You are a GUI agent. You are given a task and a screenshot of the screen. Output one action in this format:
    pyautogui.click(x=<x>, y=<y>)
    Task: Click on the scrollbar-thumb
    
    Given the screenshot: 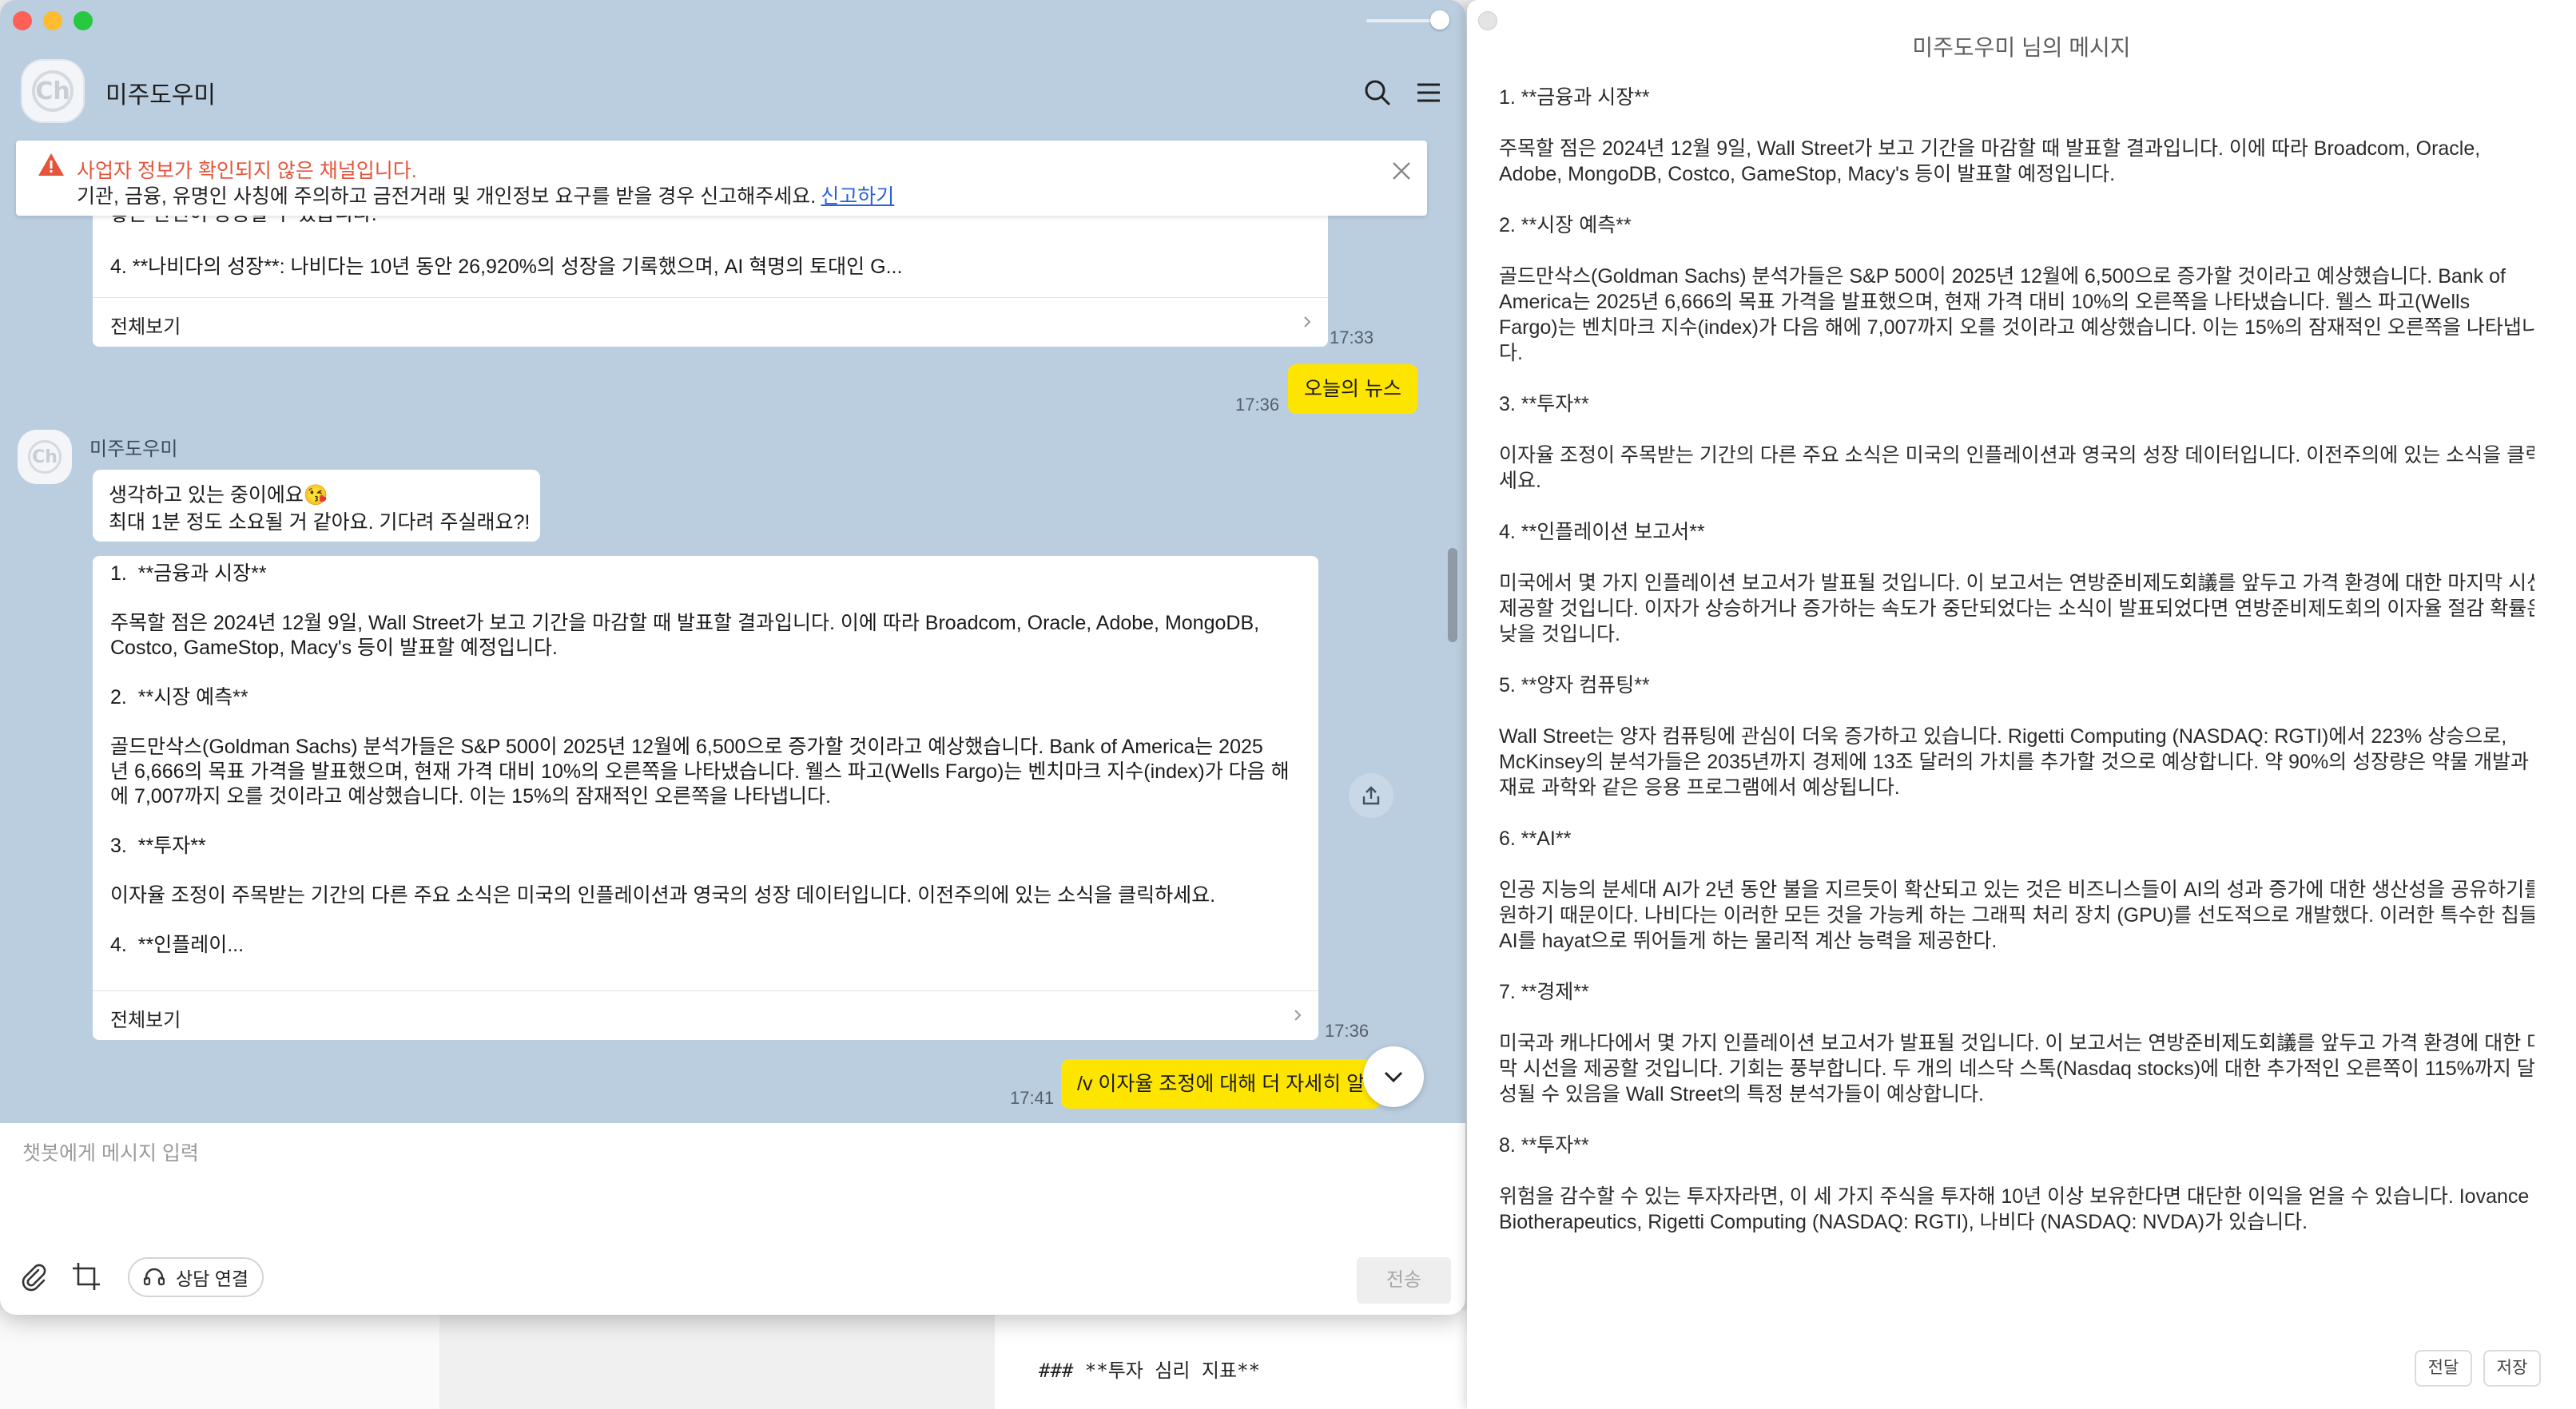 What is the action you would take?
    pyautogui.click(x=1452, y=595)
    